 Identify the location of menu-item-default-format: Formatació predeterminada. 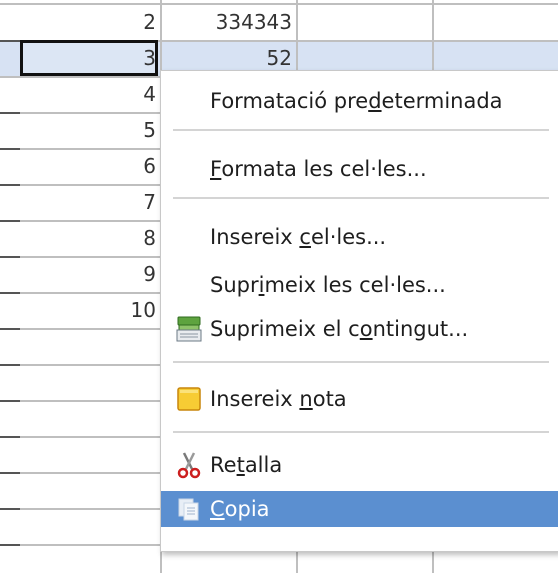
(359, 101).